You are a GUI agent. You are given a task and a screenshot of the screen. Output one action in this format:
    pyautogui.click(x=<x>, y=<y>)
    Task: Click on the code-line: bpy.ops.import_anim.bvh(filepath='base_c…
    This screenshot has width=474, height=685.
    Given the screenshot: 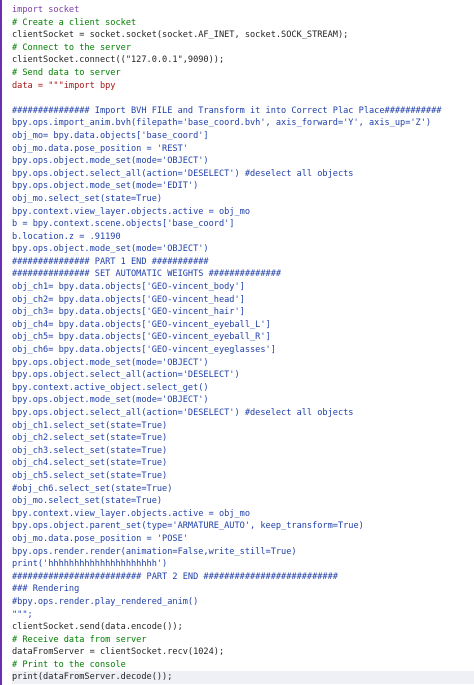 What is the action you would take?
    pyautogui.click(x=243, y=123)
    